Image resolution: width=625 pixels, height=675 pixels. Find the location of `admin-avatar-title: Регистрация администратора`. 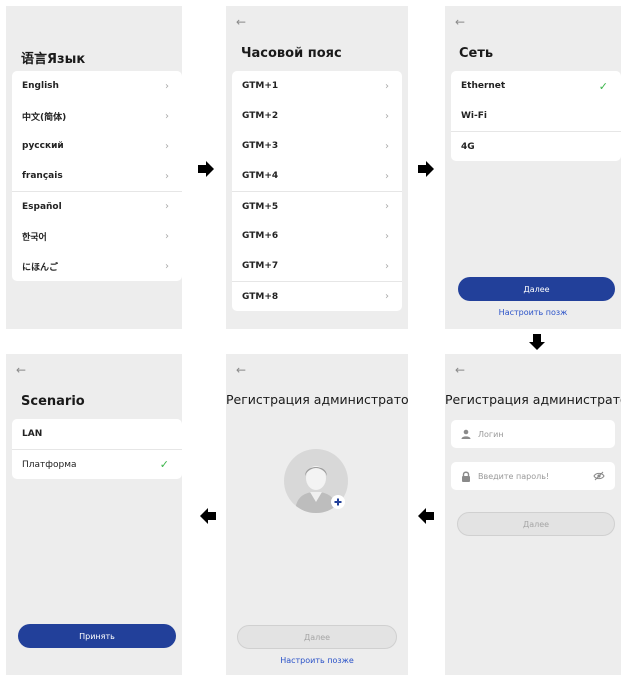

admin-avatar-title: Регистрация администратора is located at coordinates (317, 399).